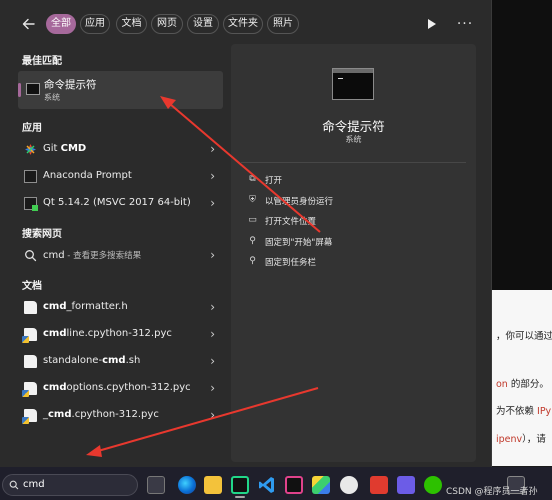 This screenshot has width=552, height=500. Describe the element at coordinates (131, 24) in the screenshot. I see `filter-chip: 文档` at that location.